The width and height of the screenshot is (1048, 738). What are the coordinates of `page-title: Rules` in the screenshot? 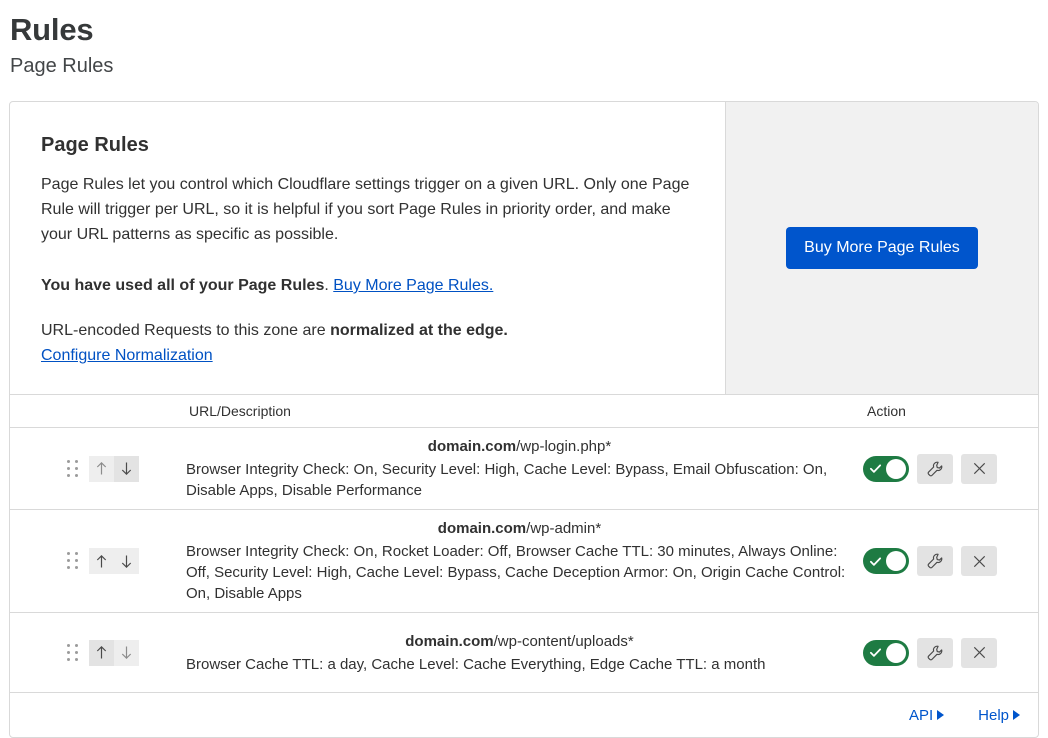 It's located at (52, 29).